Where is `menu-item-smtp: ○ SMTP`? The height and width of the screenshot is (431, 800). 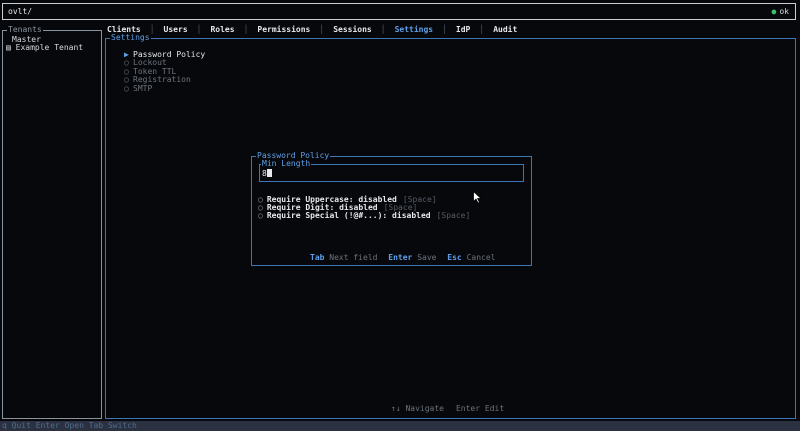
menu-item-smtp: ○ SMTP is located at coordinates (138, 88).